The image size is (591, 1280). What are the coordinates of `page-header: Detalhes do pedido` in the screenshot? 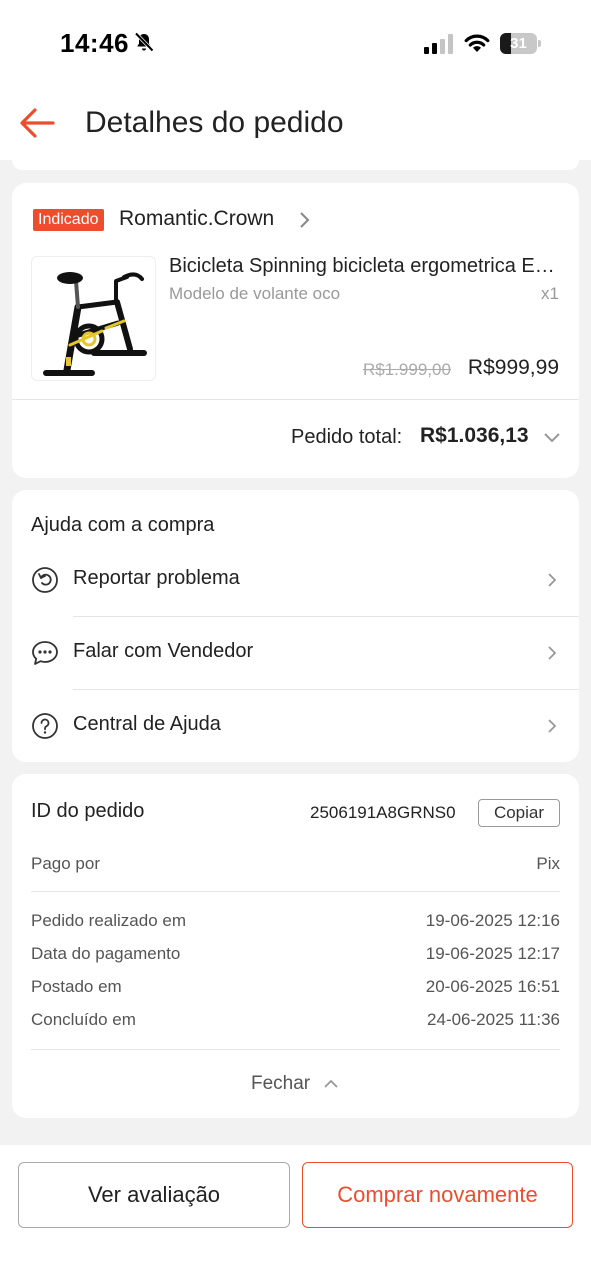 It's located at (295, 124).